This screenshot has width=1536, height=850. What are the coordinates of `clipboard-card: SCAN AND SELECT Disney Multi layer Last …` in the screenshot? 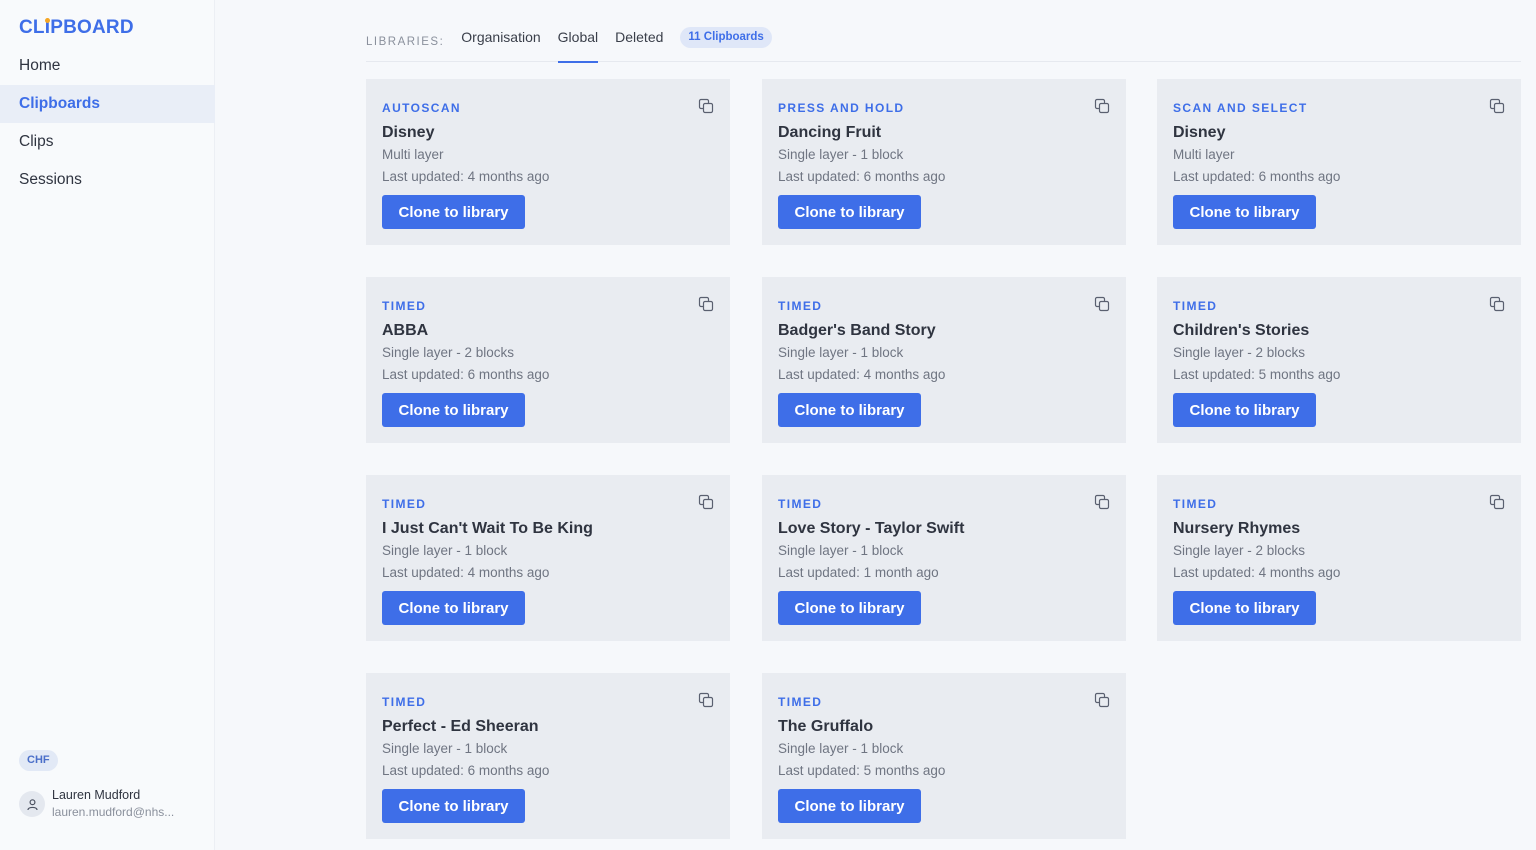 It's located at (1339, 162).